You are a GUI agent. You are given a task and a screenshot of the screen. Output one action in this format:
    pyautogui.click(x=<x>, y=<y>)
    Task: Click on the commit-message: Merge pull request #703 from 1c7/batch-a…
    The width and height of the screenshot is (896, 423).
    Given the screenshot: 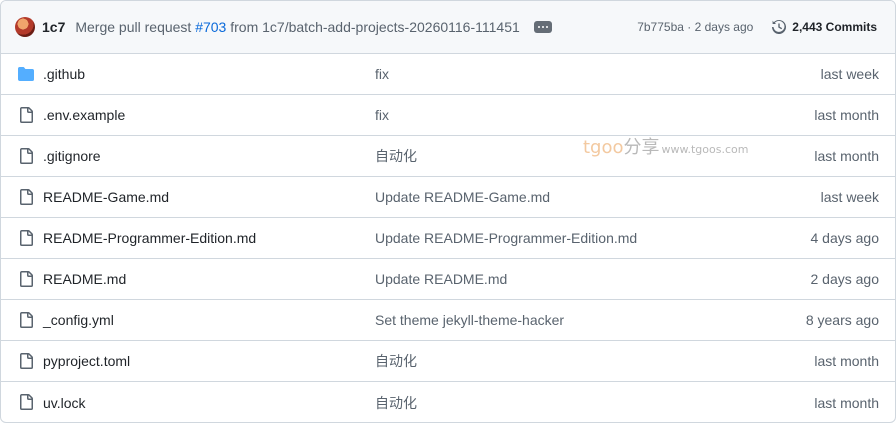 What is the action you would take?
    pyautogui.click(x=297, y=27)
    